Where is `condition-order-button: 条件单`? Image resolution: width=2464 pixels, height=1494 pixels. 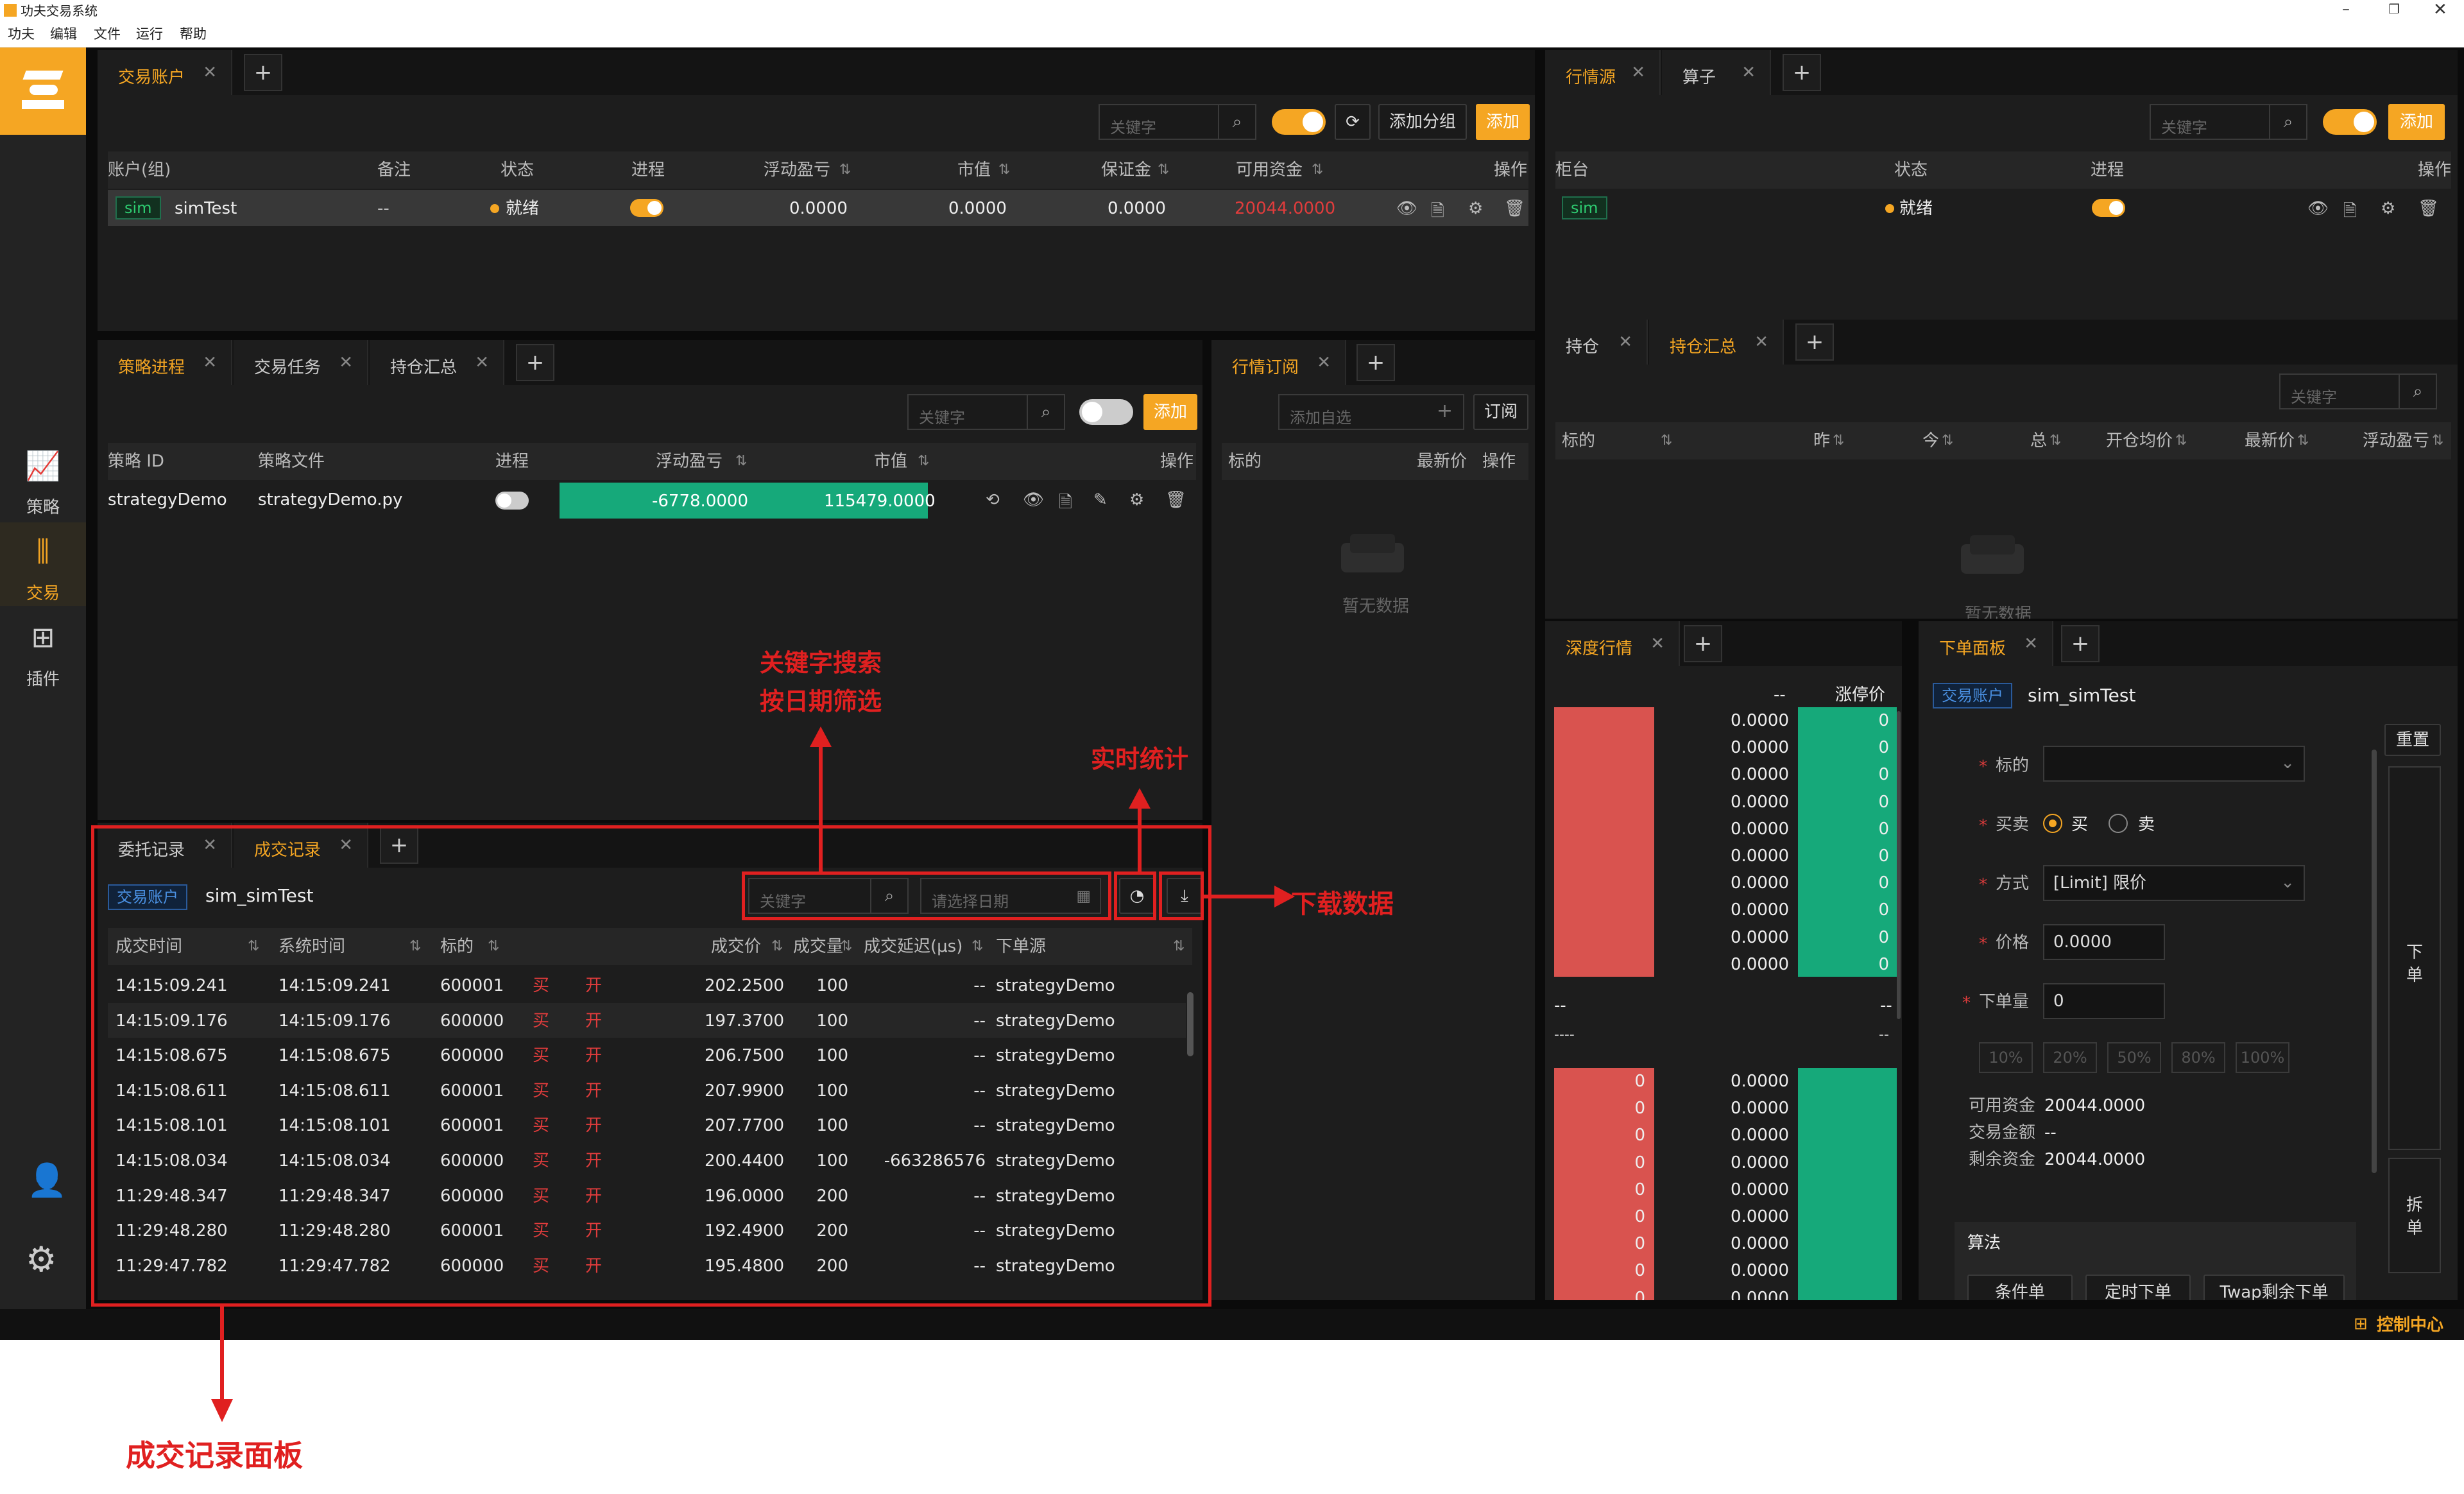
condition-order-button: 条件单 is located at coordinates (2020, 1288).